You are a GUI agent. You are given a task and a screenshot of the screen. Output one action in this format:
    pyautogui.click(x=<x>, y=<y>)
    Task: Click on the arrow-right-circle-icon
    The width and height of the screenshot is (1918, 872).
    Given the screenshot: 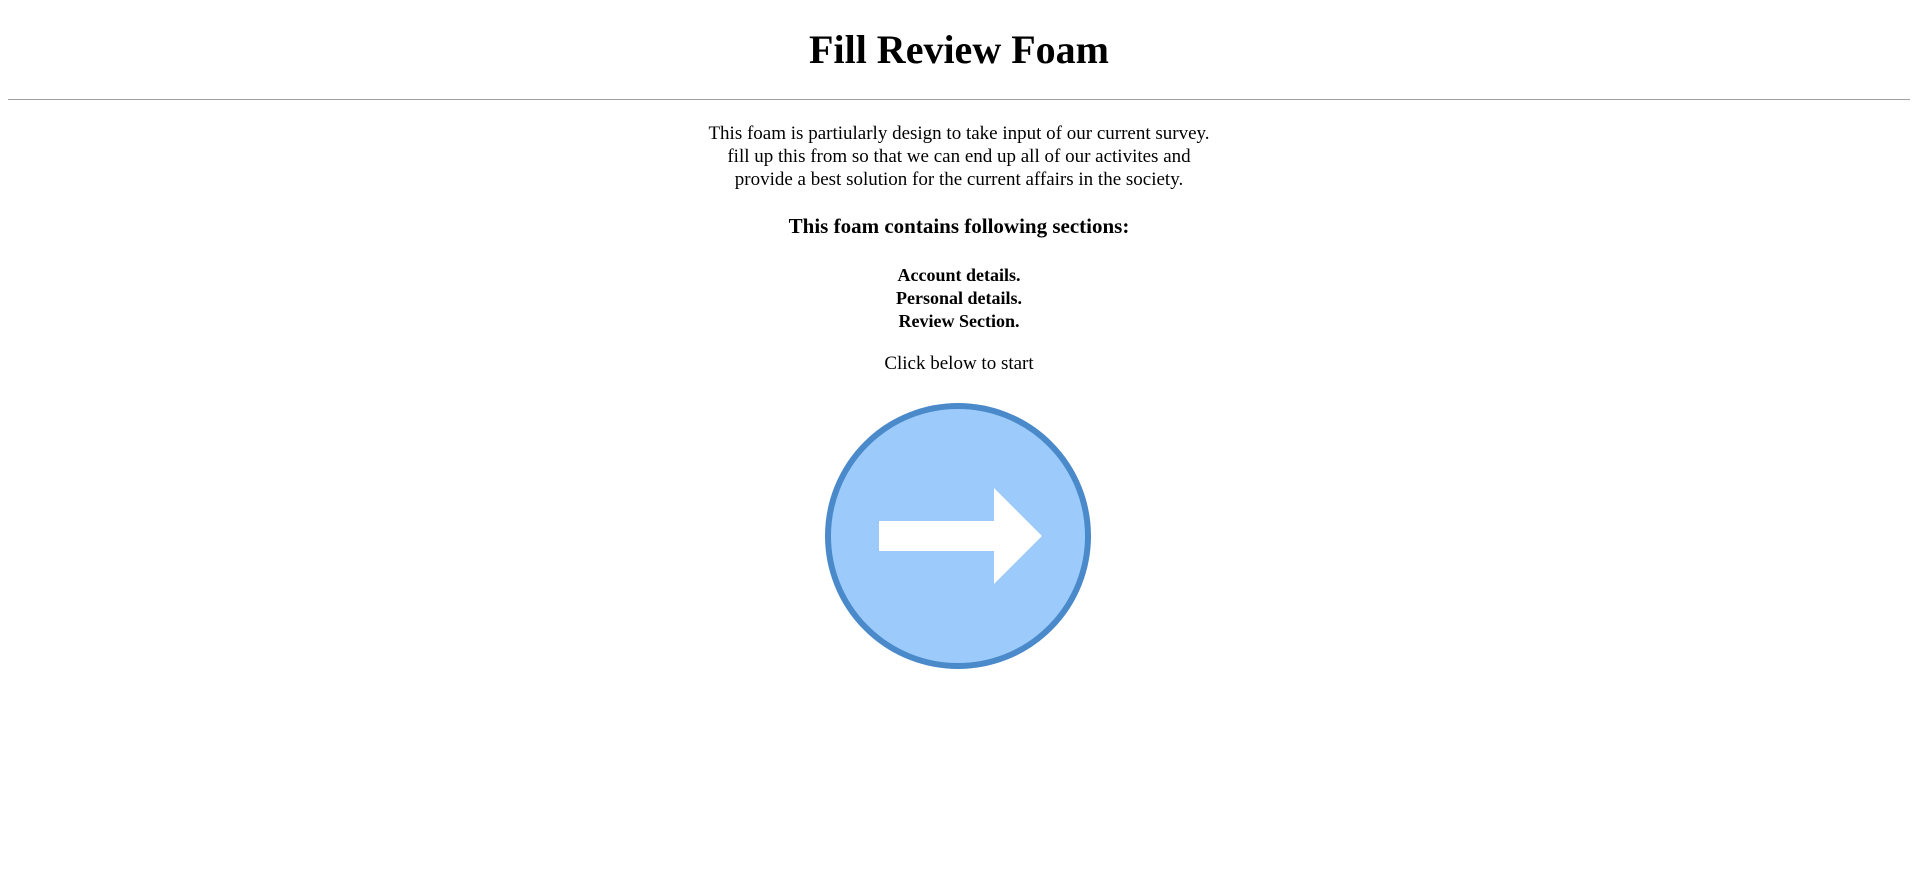 What is the action you would take?
    pyautogui.click(x=958, y=536)
    